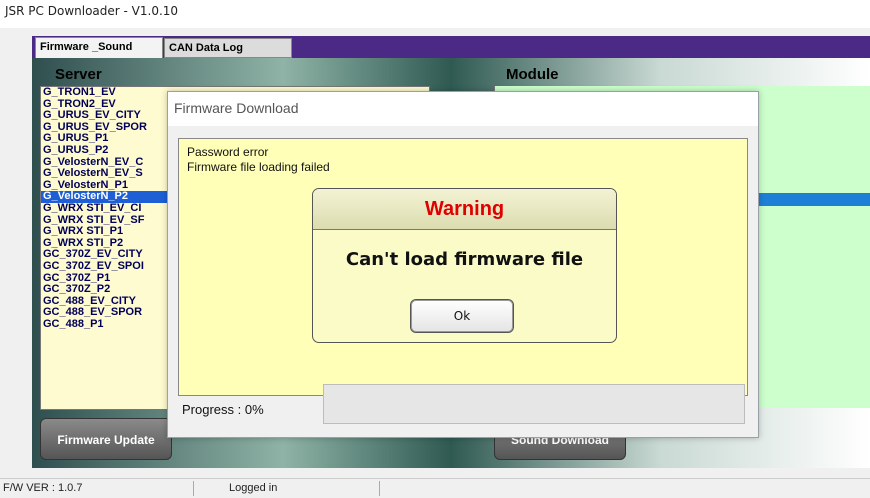  I want to click on tab-strip: Firmware _Sound CAN Data Log, so click(451, 47).